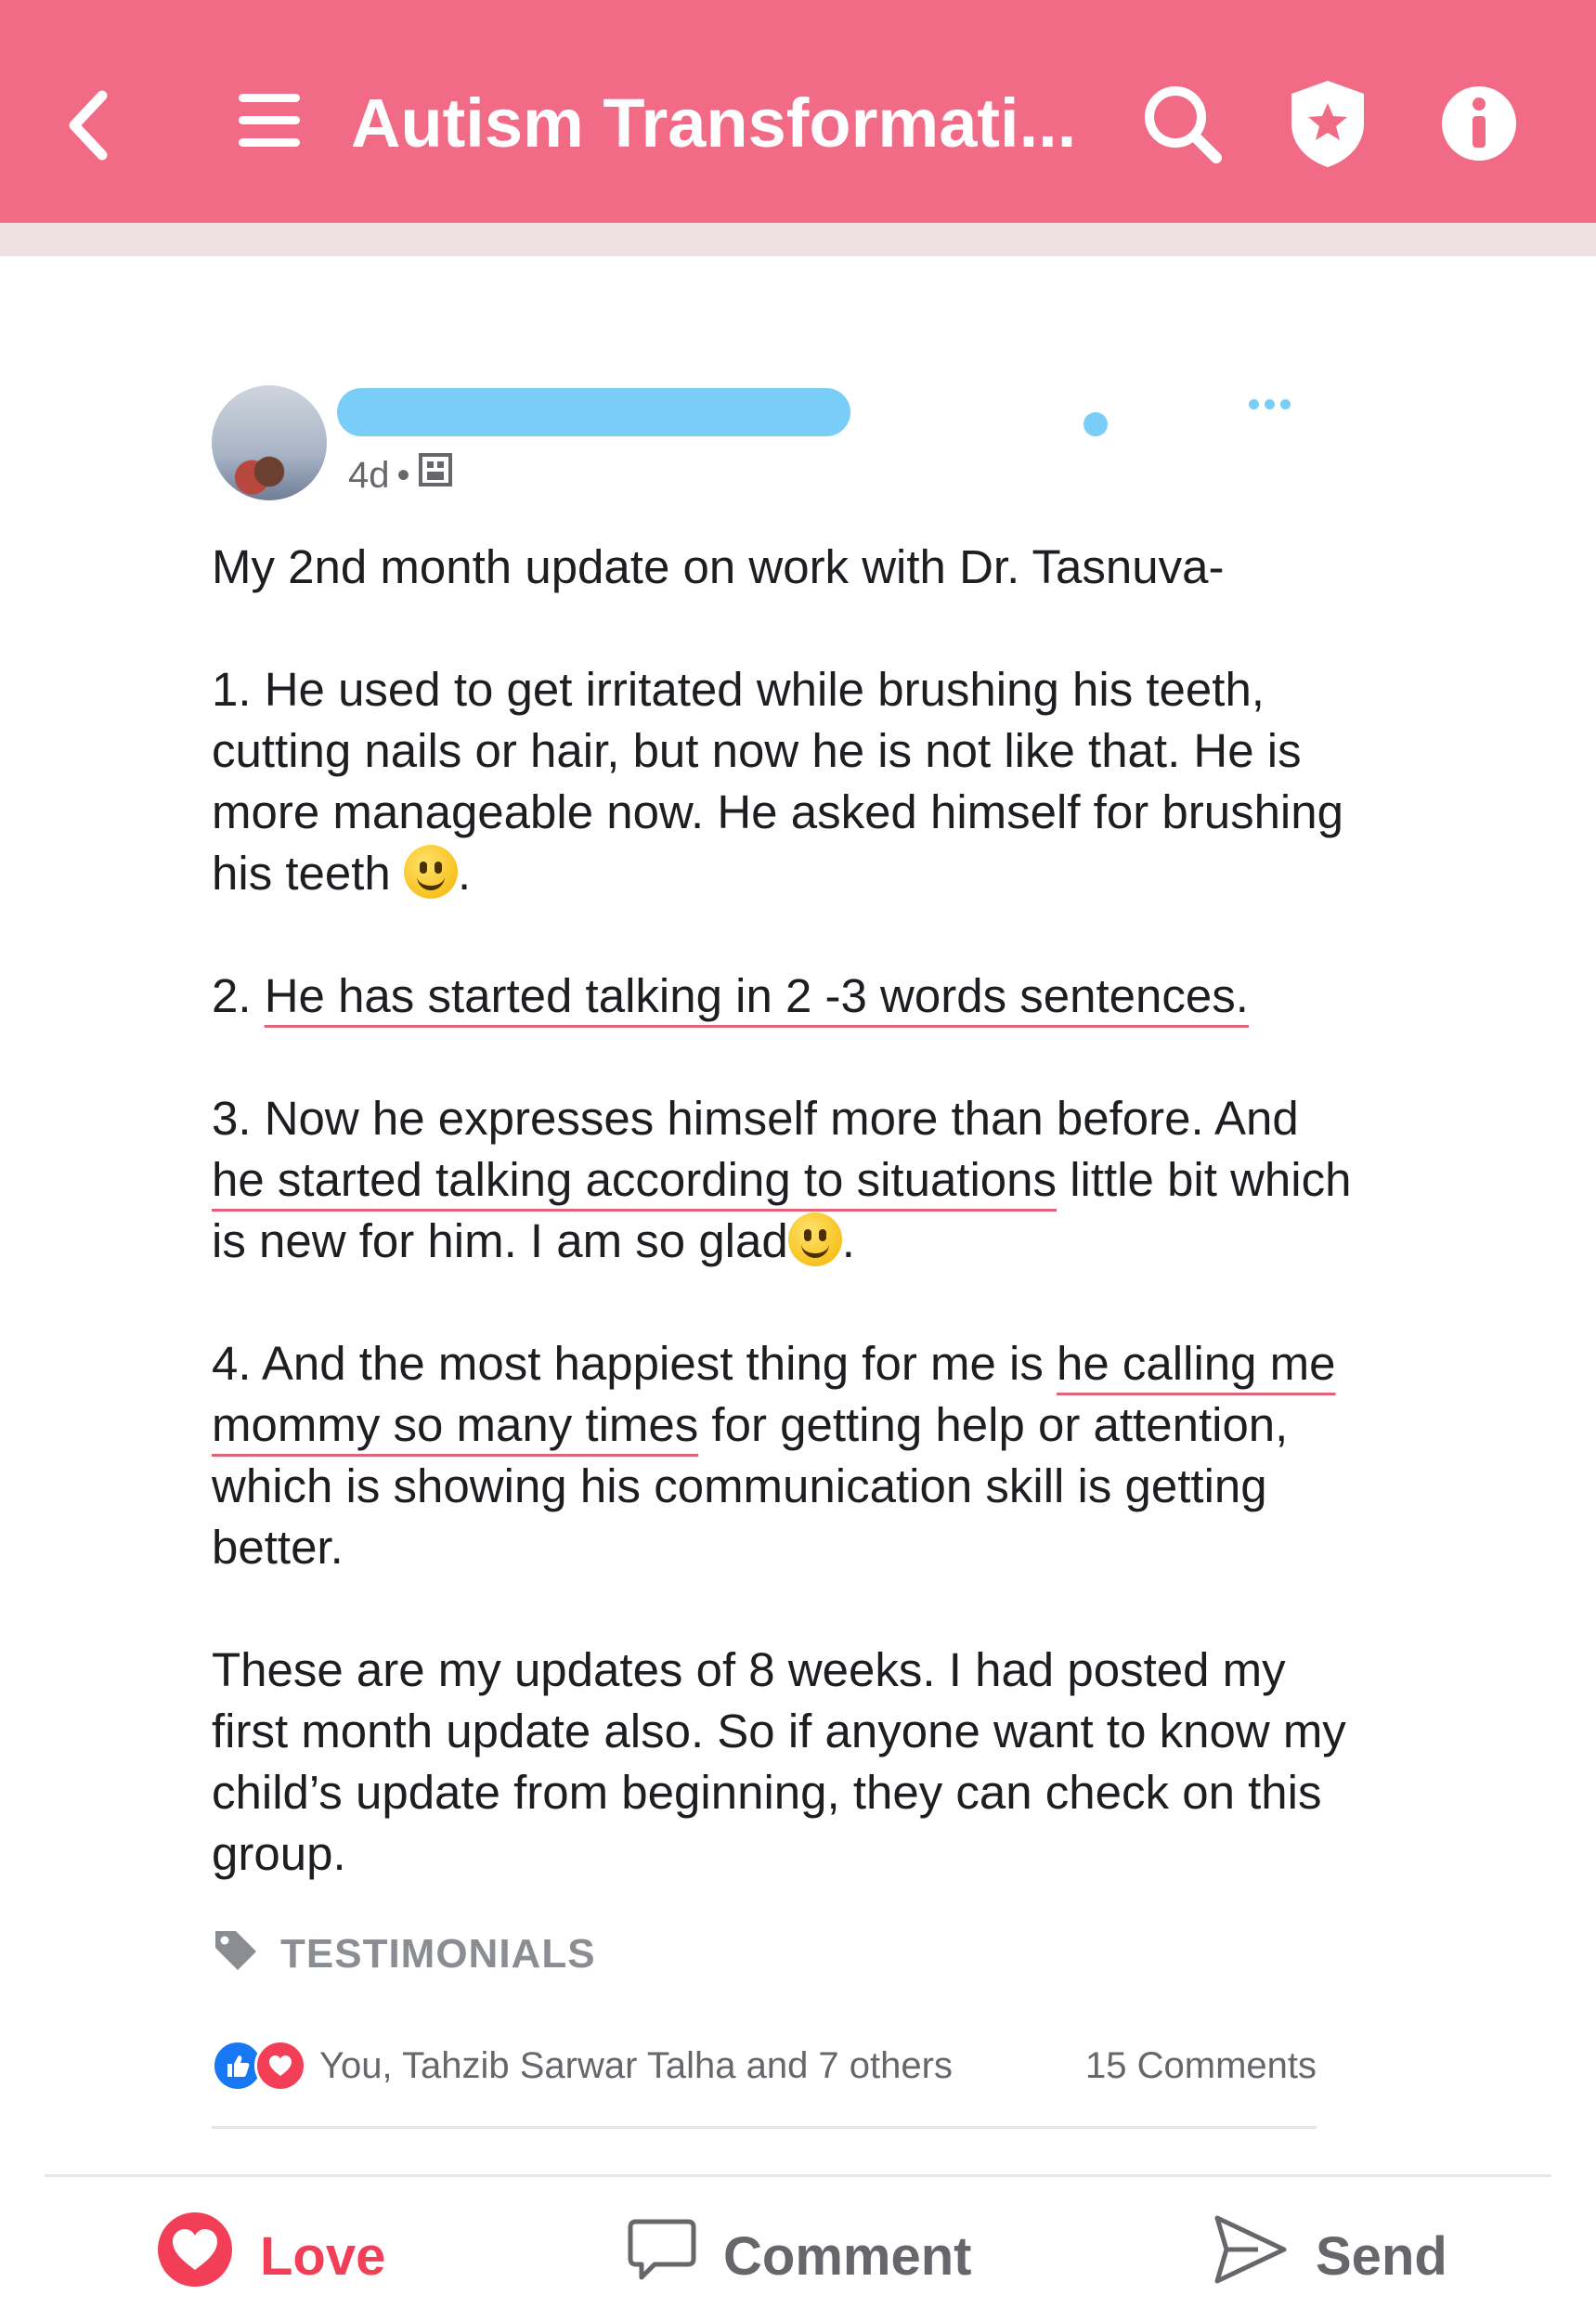 The image size is (1596, 2321). I want to click on group-audience-icon, so click(436, 475).